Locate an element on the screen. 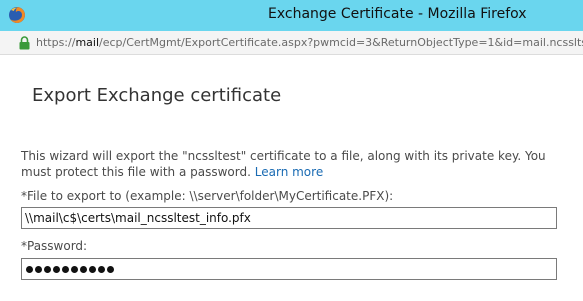 Image resolution: width=583 pixels, height=301 pixels. password-label: *Password: is located at coordinates (54, 246).